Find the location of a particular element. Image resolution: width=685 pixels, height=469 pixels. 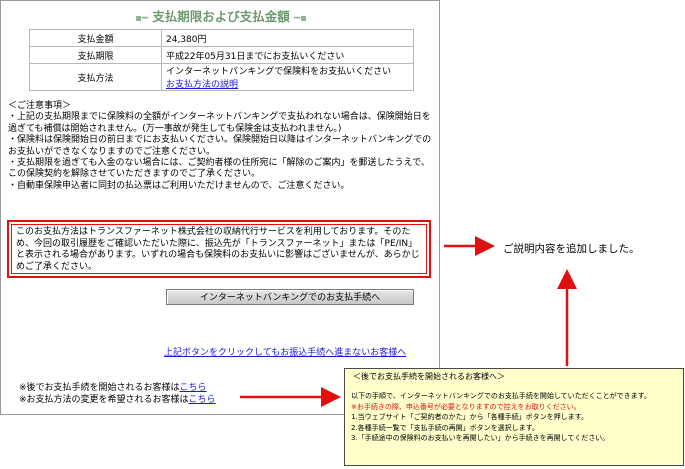

later-line-2-text: ※お支払方法の変更を希望されるお客様は is located at coordinates (104, 399).